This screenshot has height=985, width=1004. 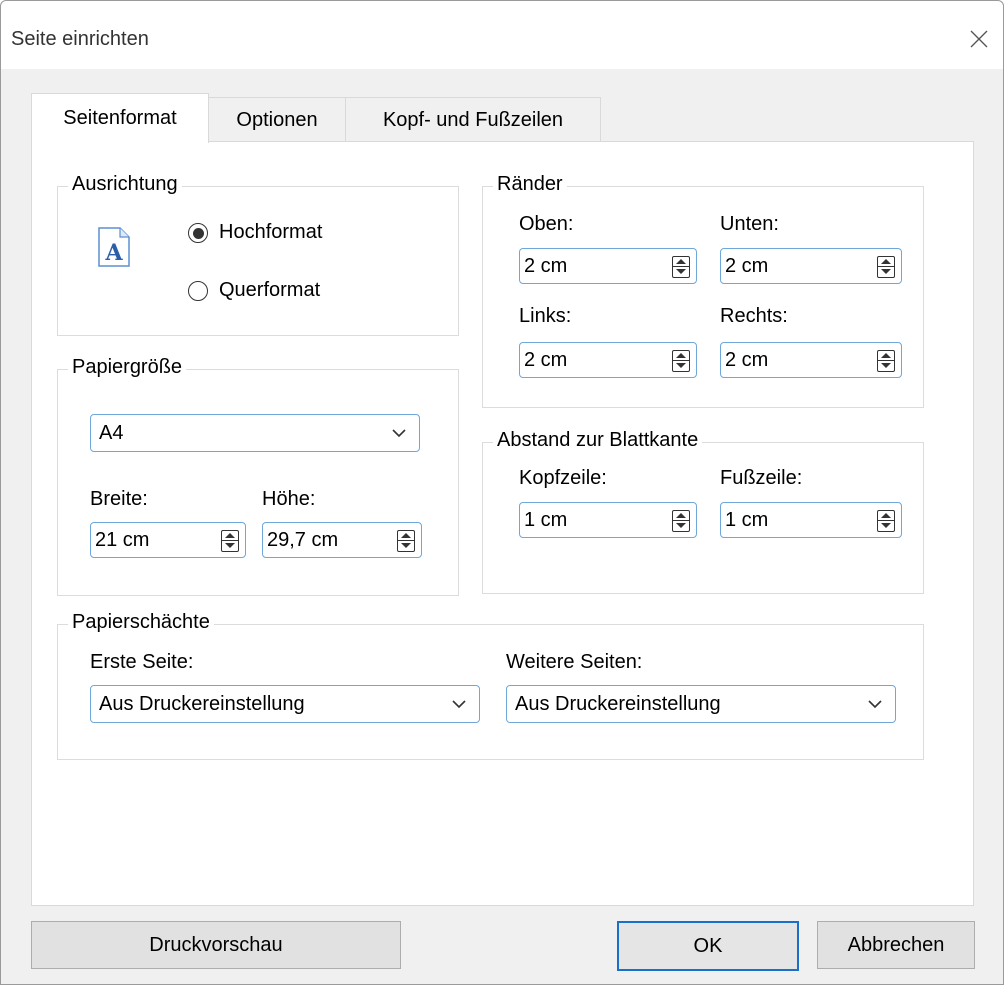 I want to click on other-pages-label: Weitere Seiten:, so click(x=574, y=662).